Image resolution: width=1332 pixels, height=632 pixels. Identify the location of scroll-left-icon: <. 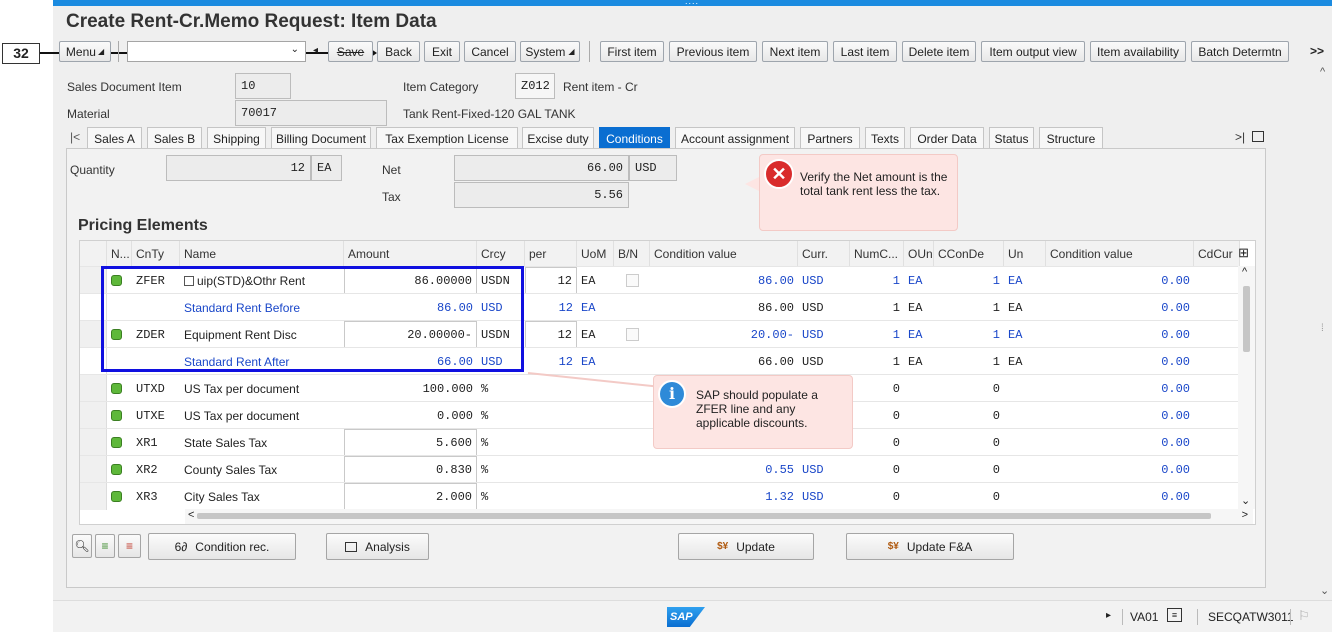
(191, 515).